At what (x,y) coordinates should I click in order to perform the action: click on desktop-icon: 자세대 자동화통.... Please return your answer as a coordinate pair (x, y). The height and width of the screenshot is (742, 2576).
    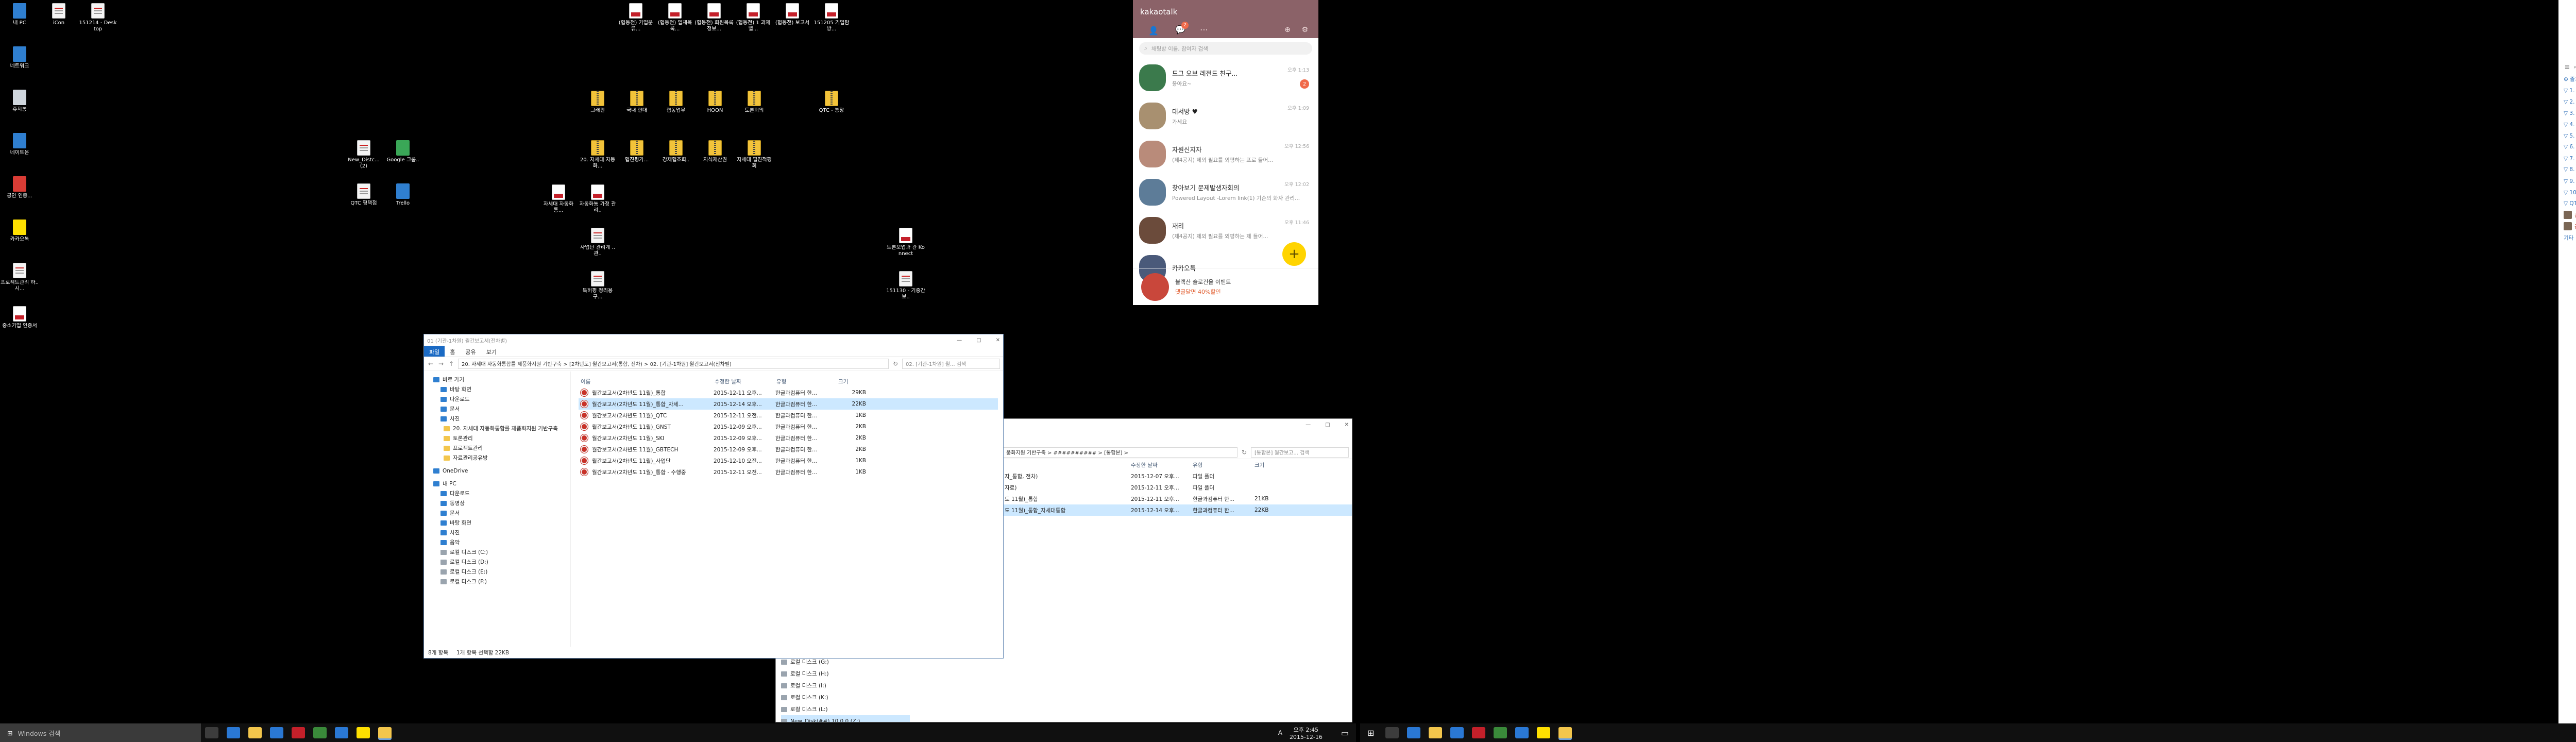
    Looking at the image, I should click on (558, 199).